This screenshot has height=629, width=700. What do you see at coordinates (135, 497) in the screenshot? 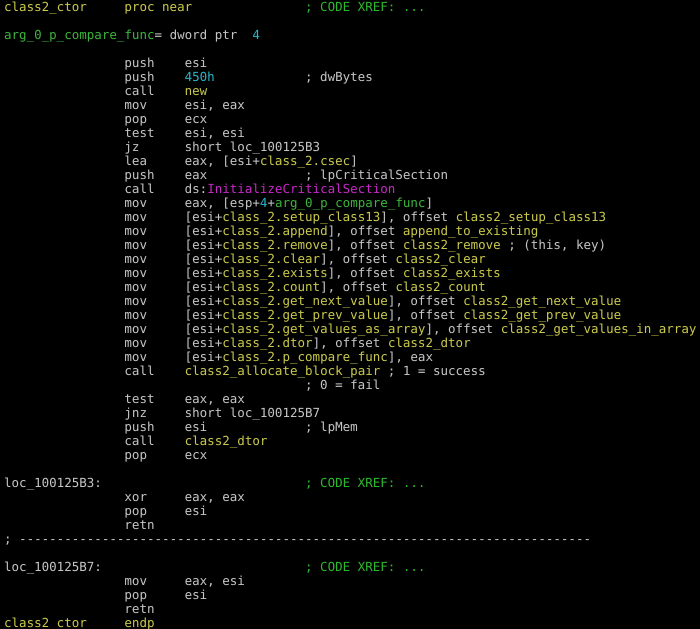
I see `instruction-mnemonic: xor` at bounding box center [135, 497].